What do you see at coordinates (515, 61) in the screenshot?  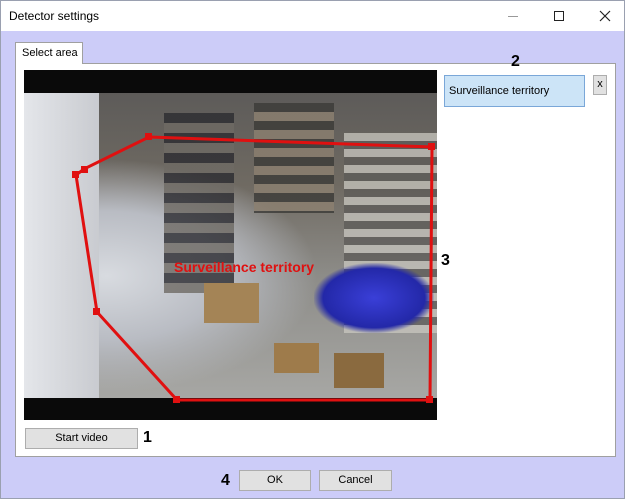 I see `callout-2: 2` at bounding box center [515, 61].